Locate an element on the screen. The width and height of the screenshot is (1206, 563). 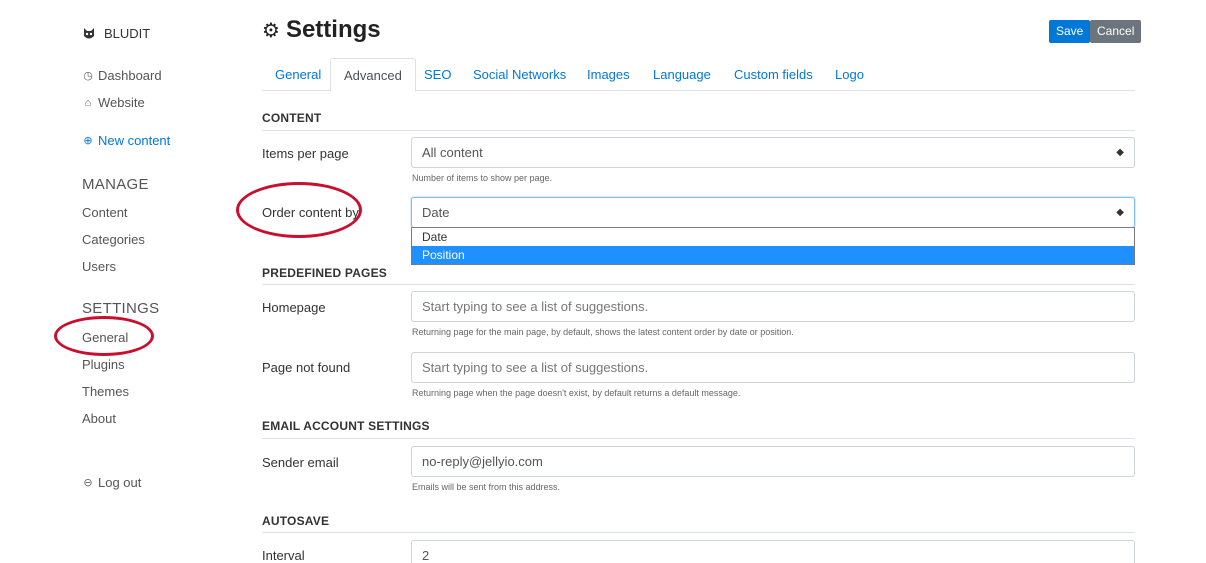
dashboard-icon: ◷ is located at coordinates (88, 76).